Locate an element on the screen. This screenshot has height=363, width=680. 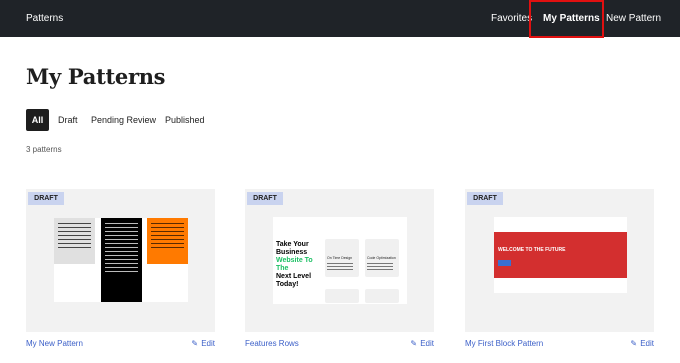
pattern-preview: DRAFT is located at coordinates (120, 260).